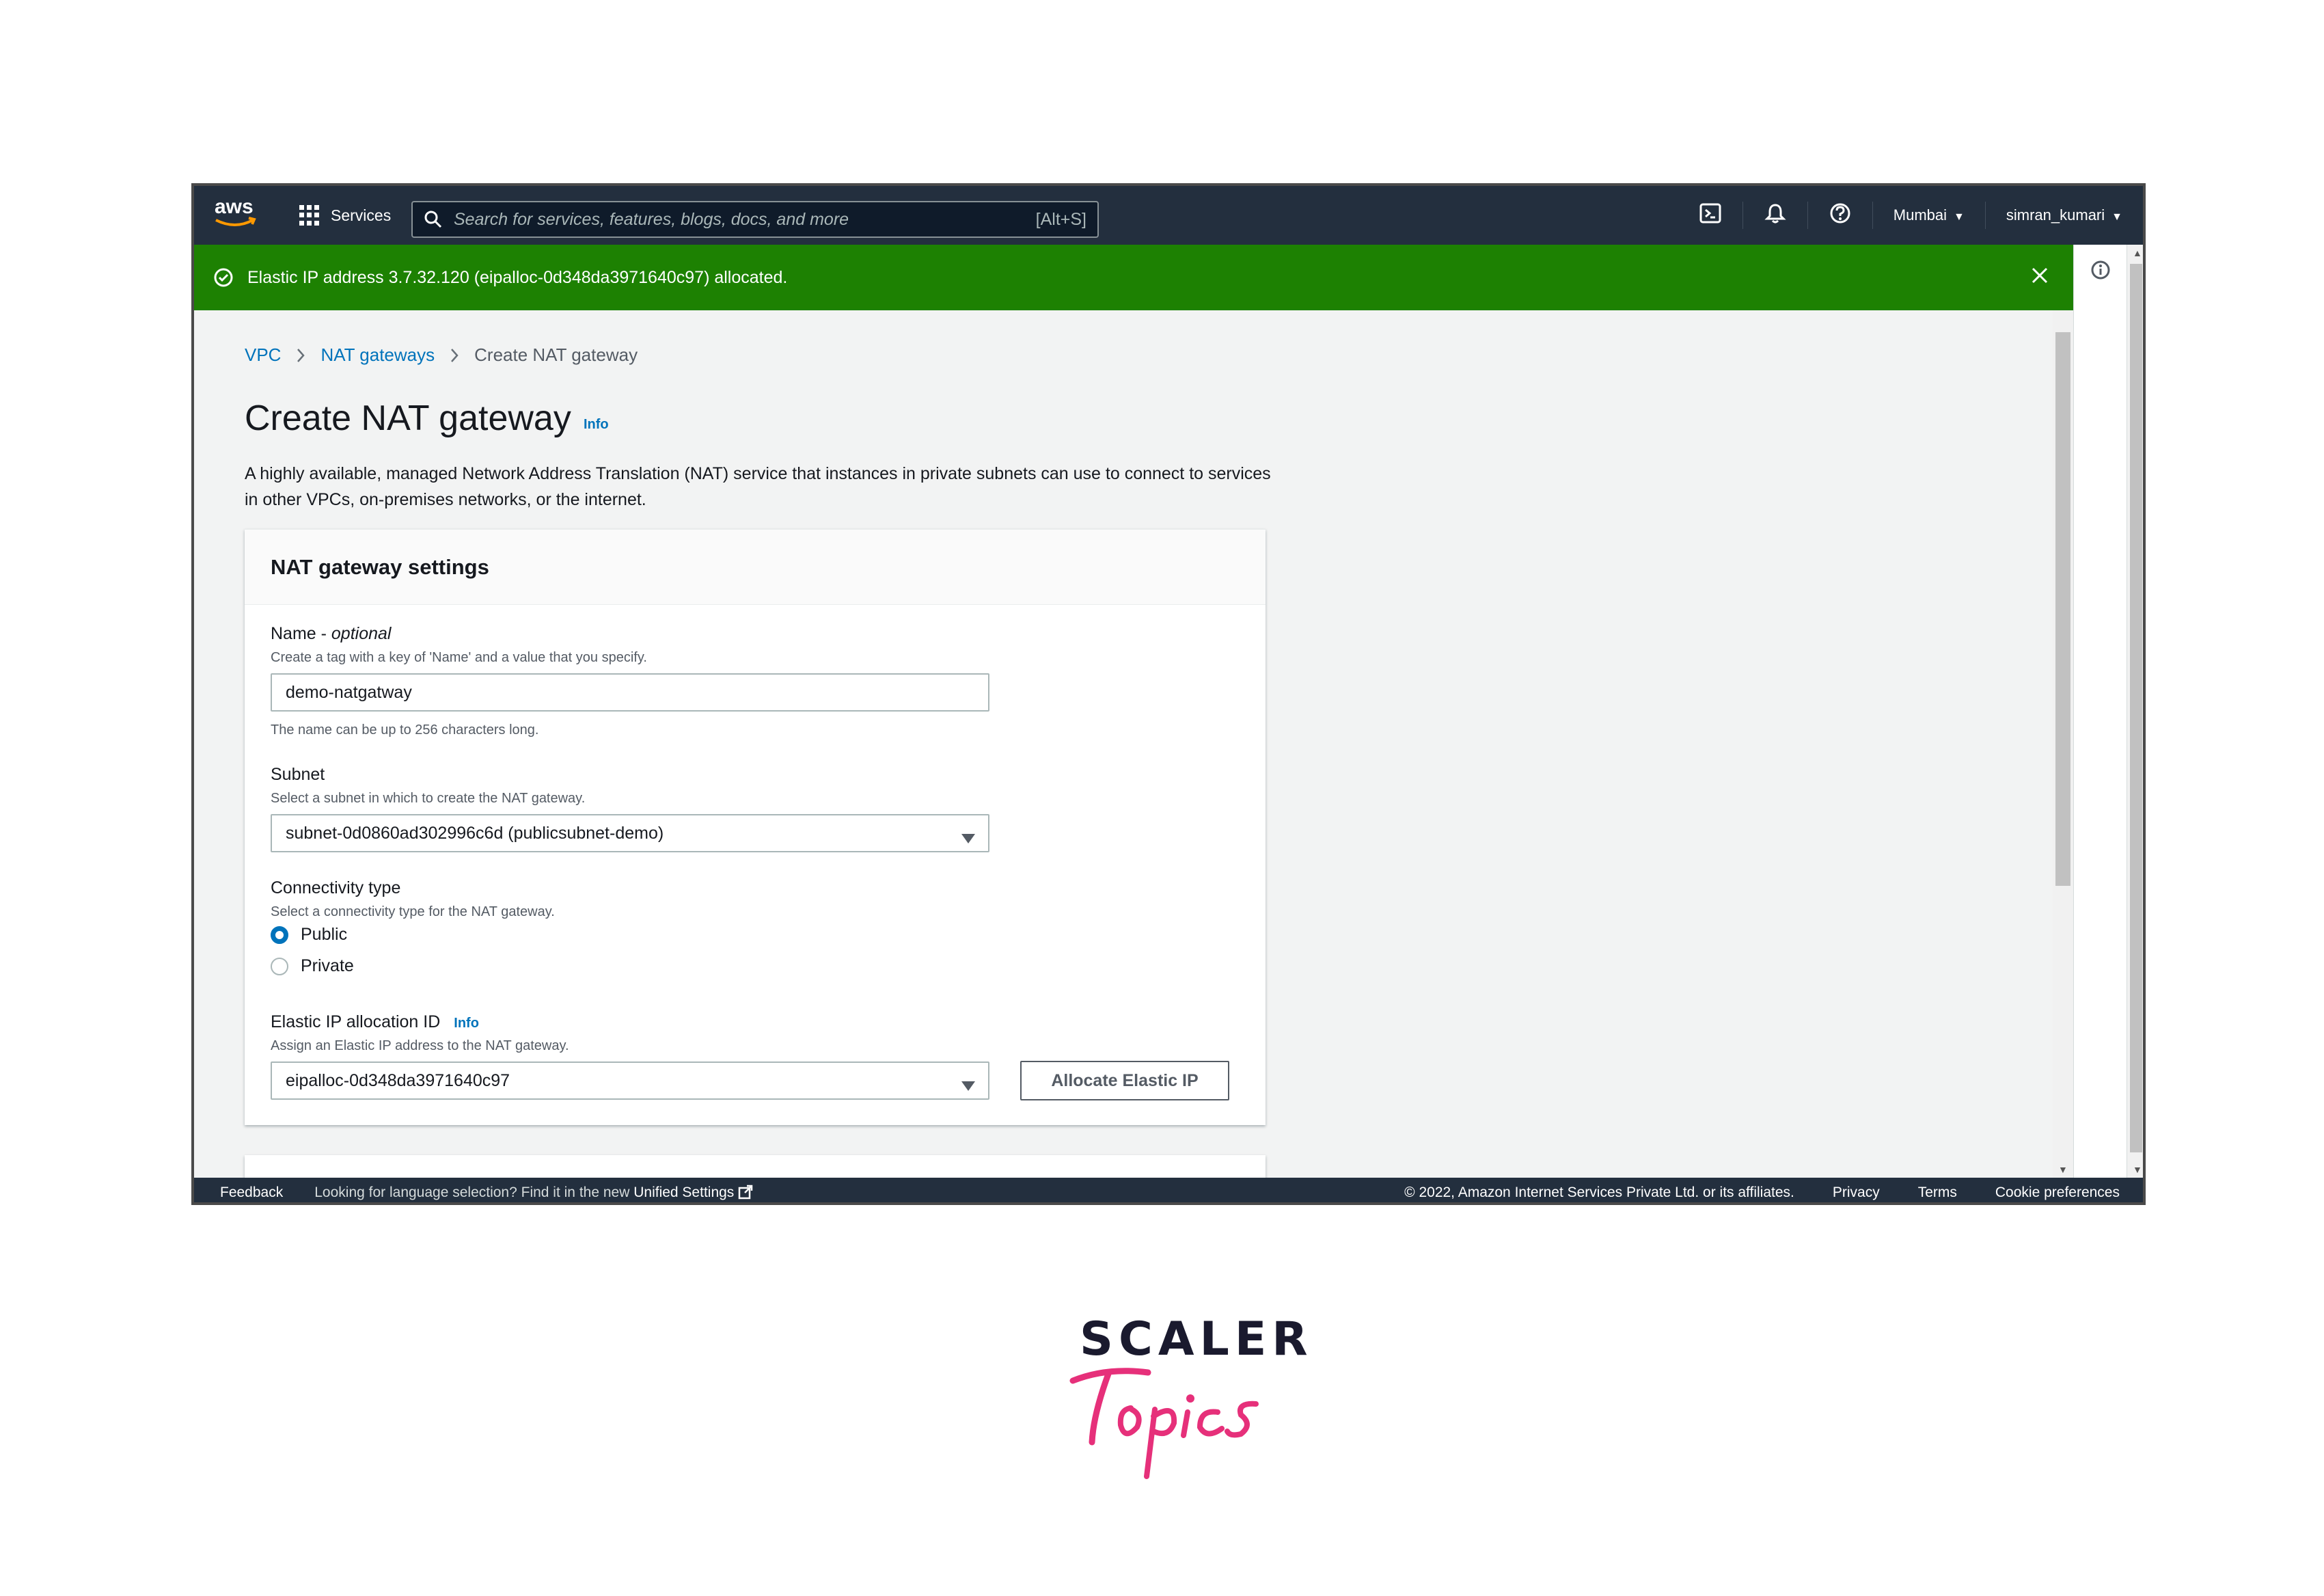 Image resolution: width=2324 pixels, height=1596 pixels. Describe the element at coordinates (223, 277) in the screenshot. I see `success-check-icon` at that location.